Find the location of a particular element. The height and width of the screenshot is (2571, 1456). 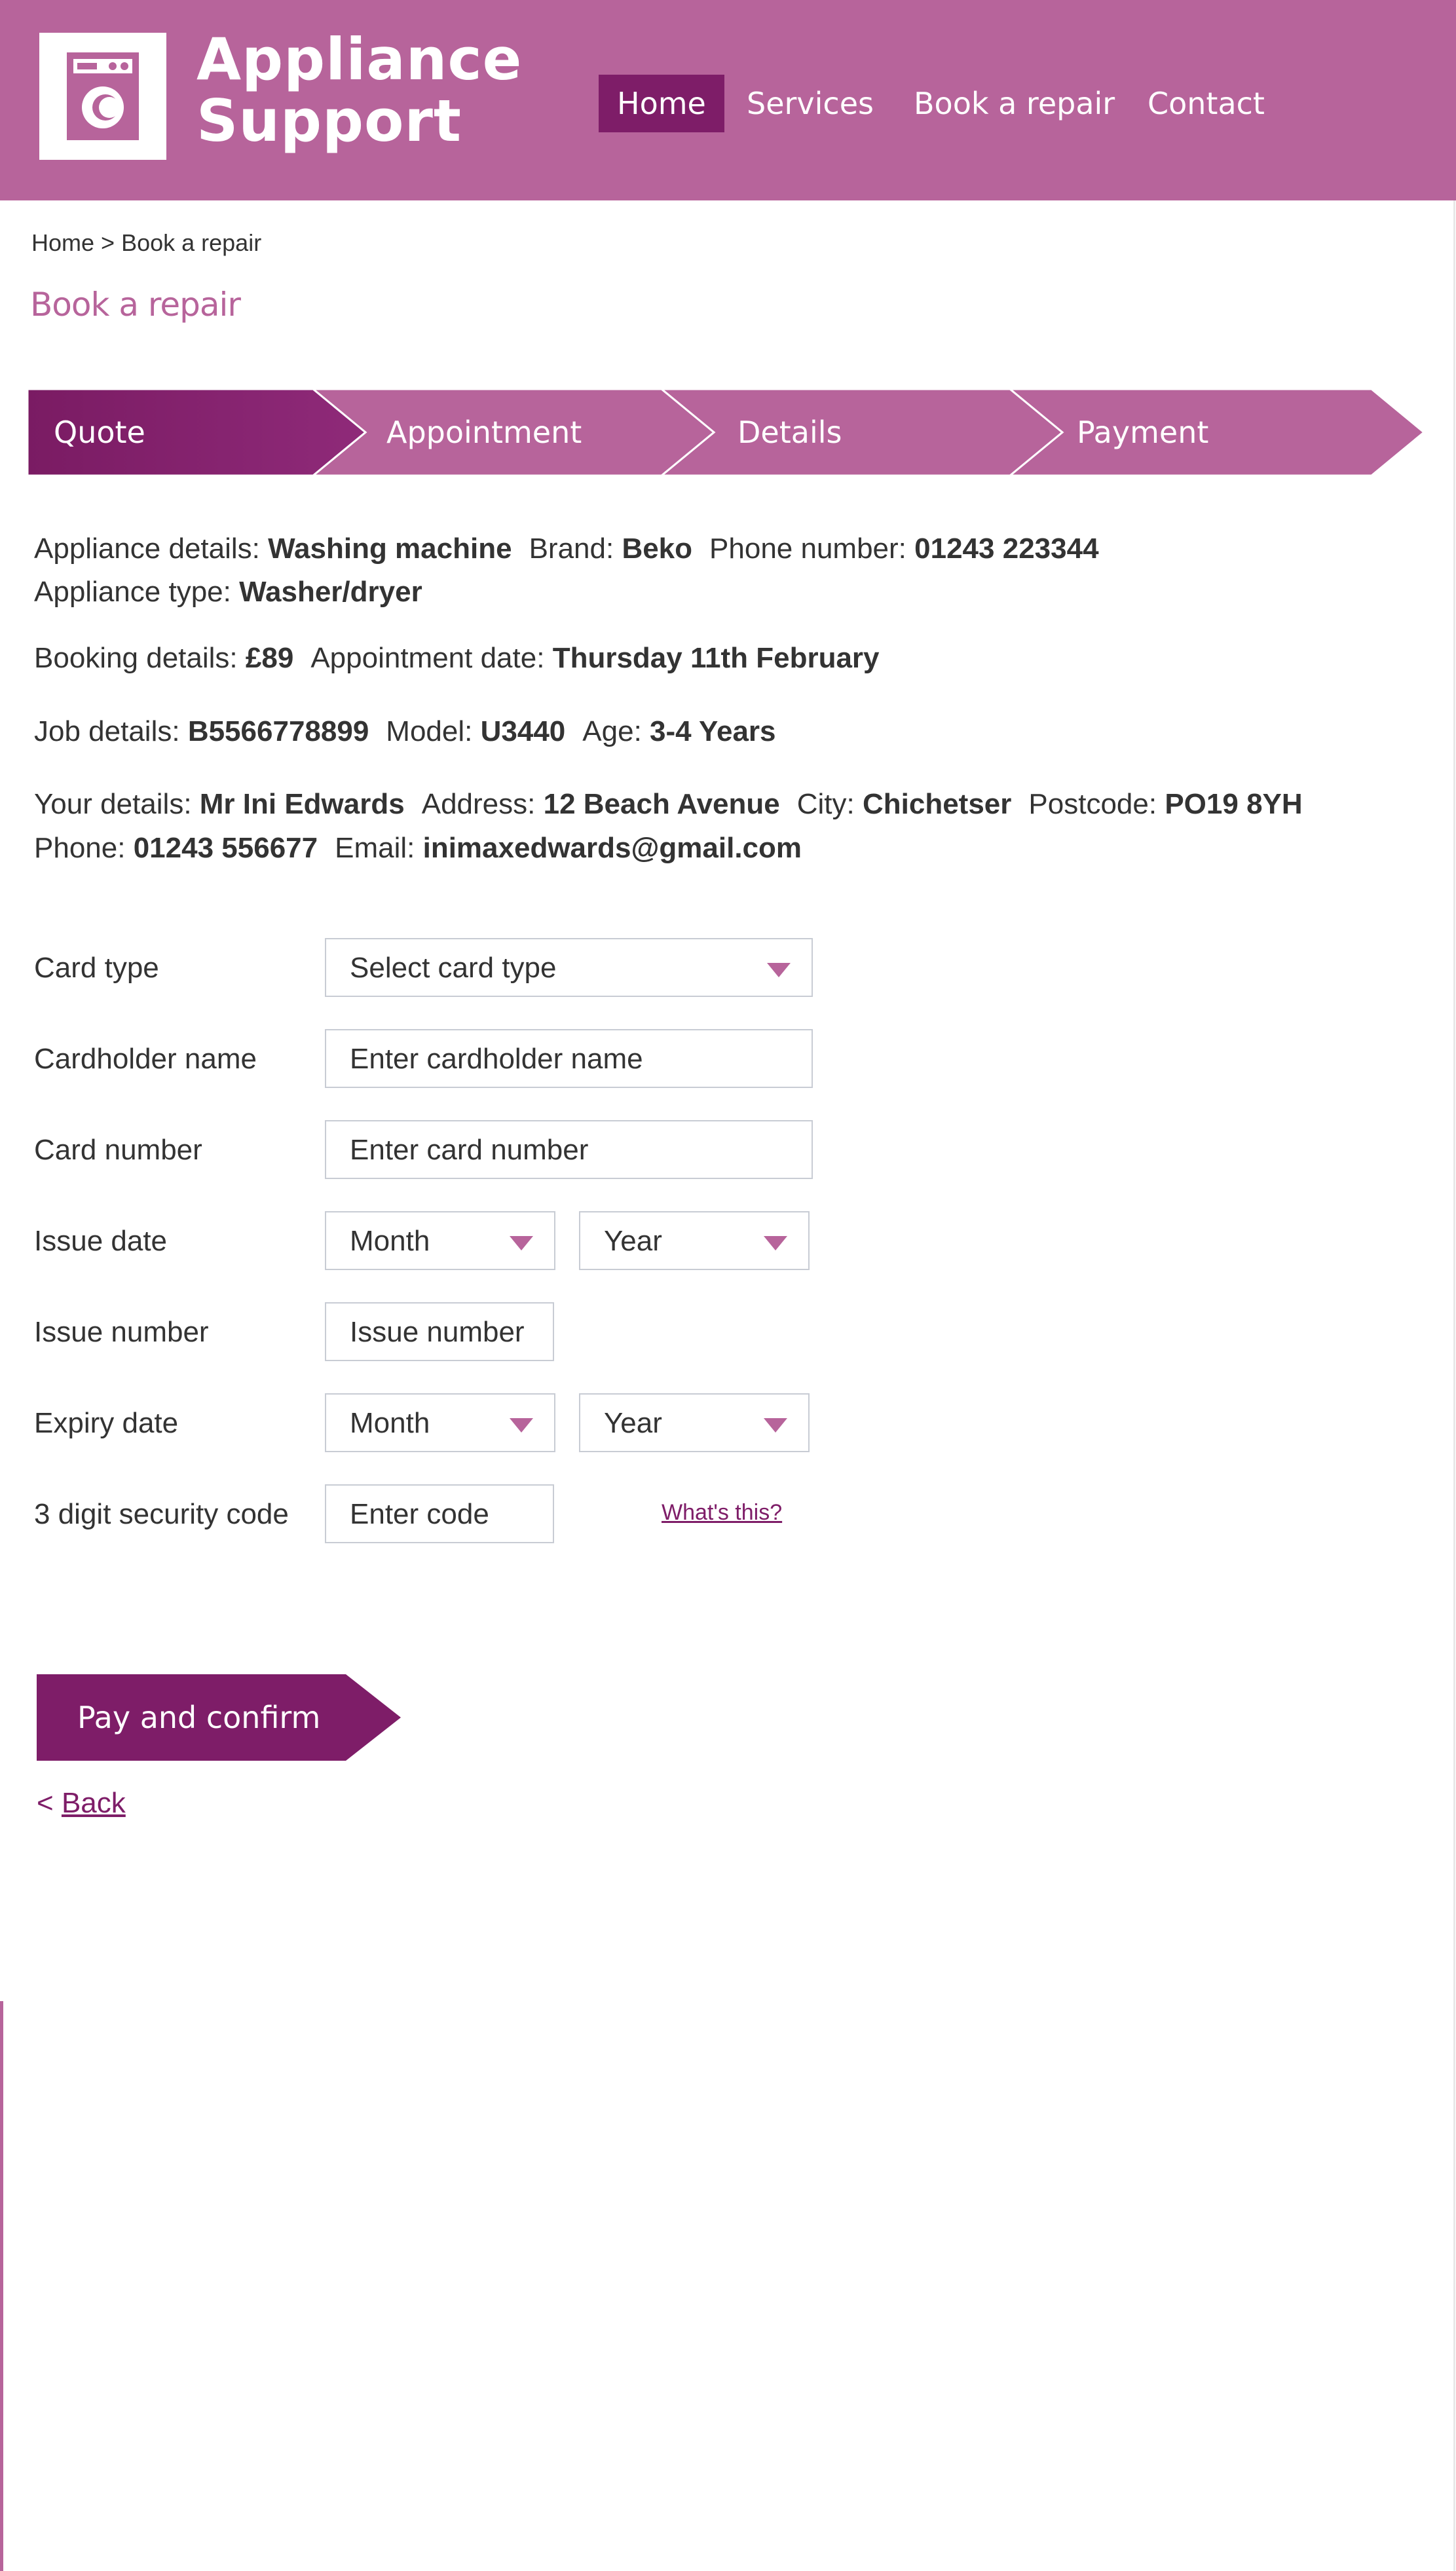

back-link: Back is located at coordinates (94, 1803).